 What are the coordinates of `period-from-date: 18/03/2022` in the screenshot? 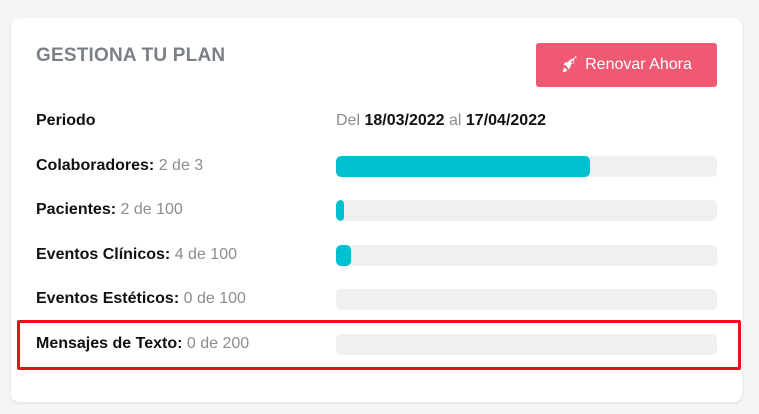 It's located at (404, 120).